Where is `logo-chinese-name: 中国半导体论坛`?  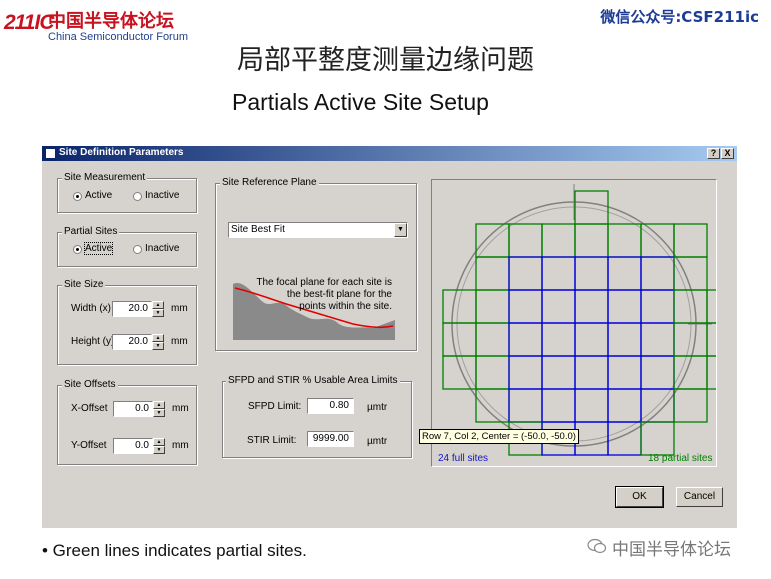 logo-chinese-name: 中国半导体论坛 is located at coordinates (111, 21).